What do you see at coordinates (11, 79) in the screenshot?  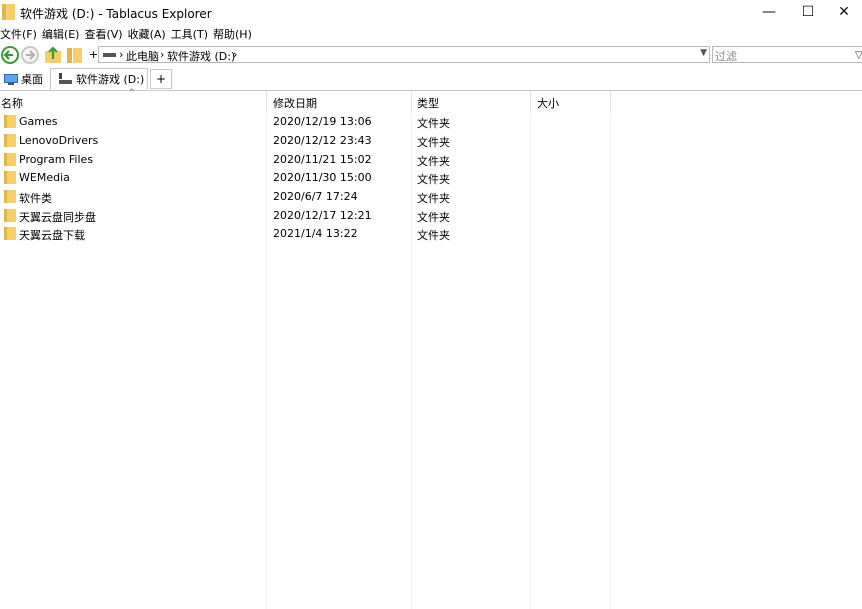 I see `desktop-icon` at bounding box center [11, 79].